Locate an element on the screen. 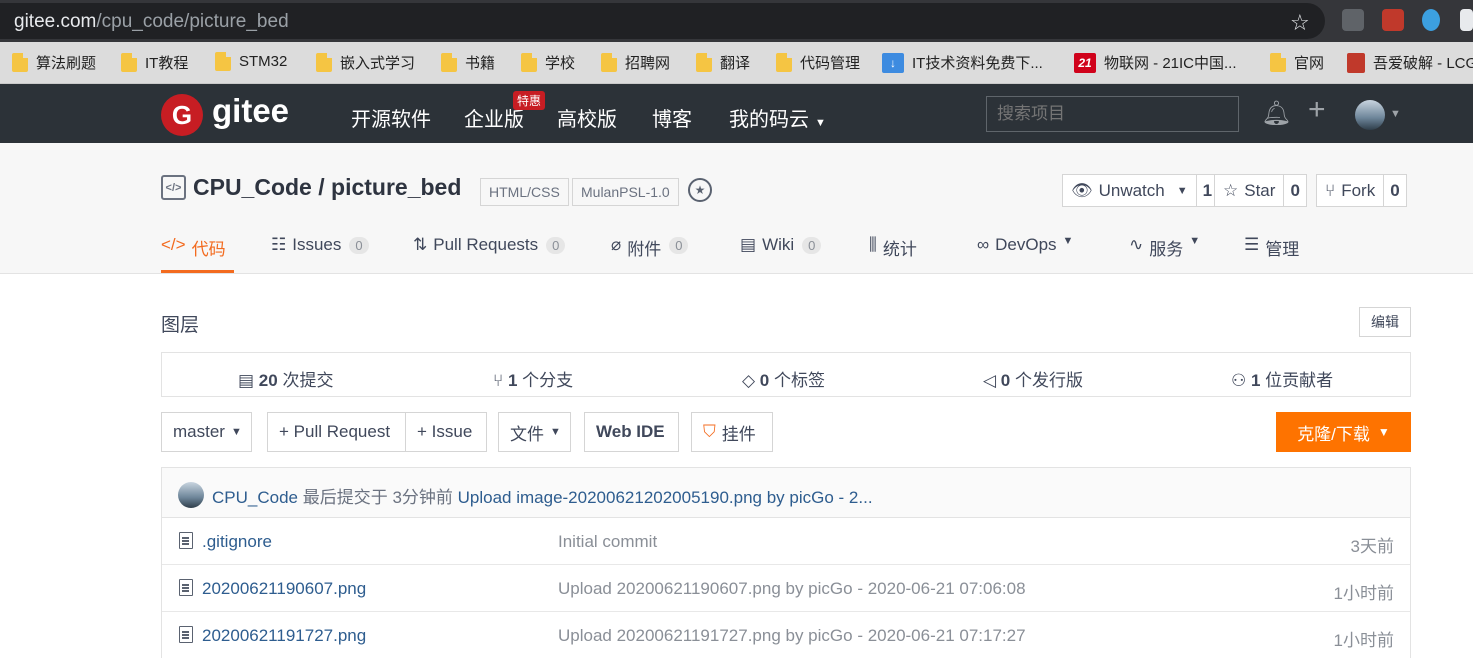 The width and height of the screenshot is (1473, 658). settings-doc-icon: ☰ is located at coordinates (1252, 244).